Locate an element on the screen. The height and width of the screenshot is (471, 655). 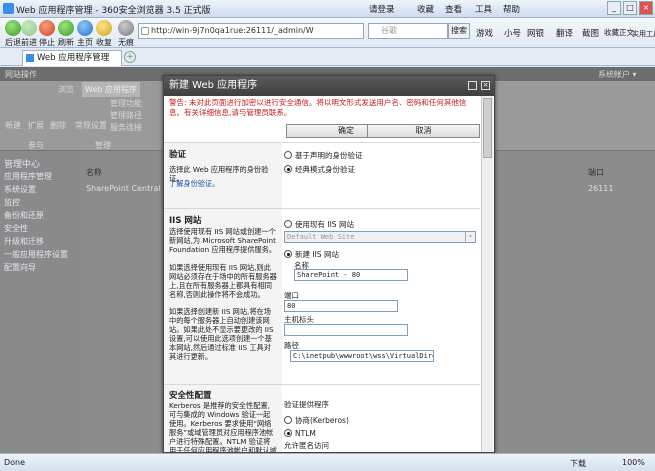
iis-heading: IIS 网站 is located at coordinates (185, 221).